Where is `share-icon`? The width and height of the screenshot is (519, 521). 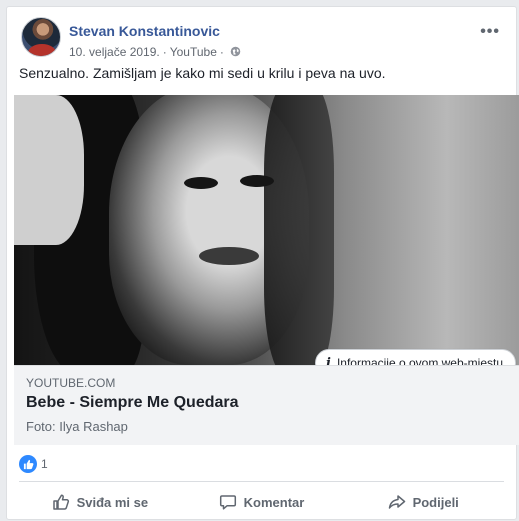
share-icon is located at coordinates (396, 502).